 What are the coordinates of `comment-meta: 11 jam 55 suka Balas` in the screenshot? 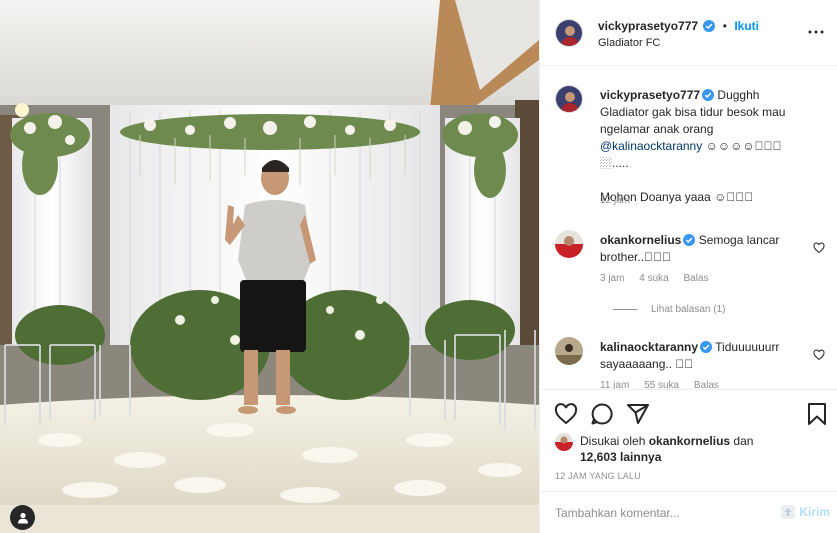 It's located at (665, 384).